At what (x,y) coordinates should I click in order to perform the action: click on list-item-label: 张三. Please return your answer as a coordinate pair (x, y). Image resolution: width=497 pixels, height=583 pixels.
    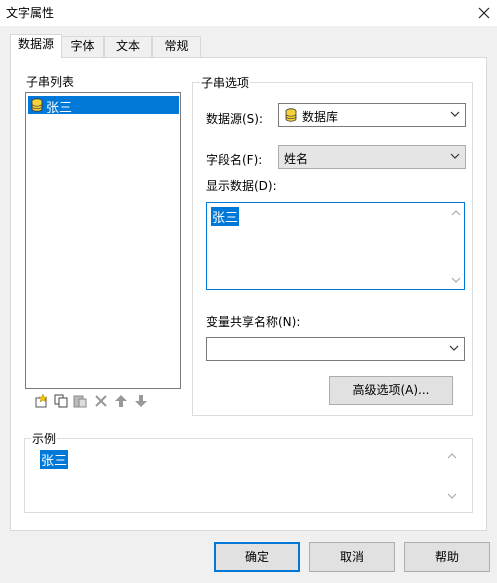
    Looking at the image, I should click on (59, 108).